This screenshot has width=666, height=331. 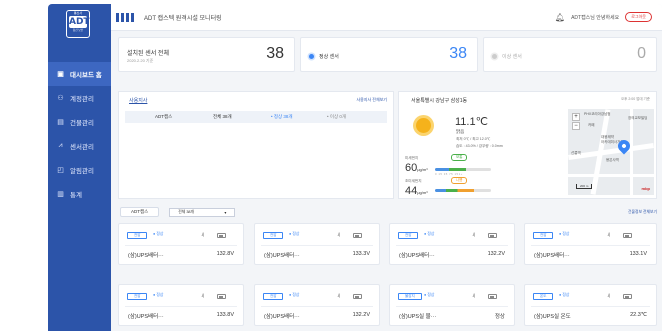 I want to click on abnormal-sensors-card: 이상 센서 0, so click(x=570, y=54).